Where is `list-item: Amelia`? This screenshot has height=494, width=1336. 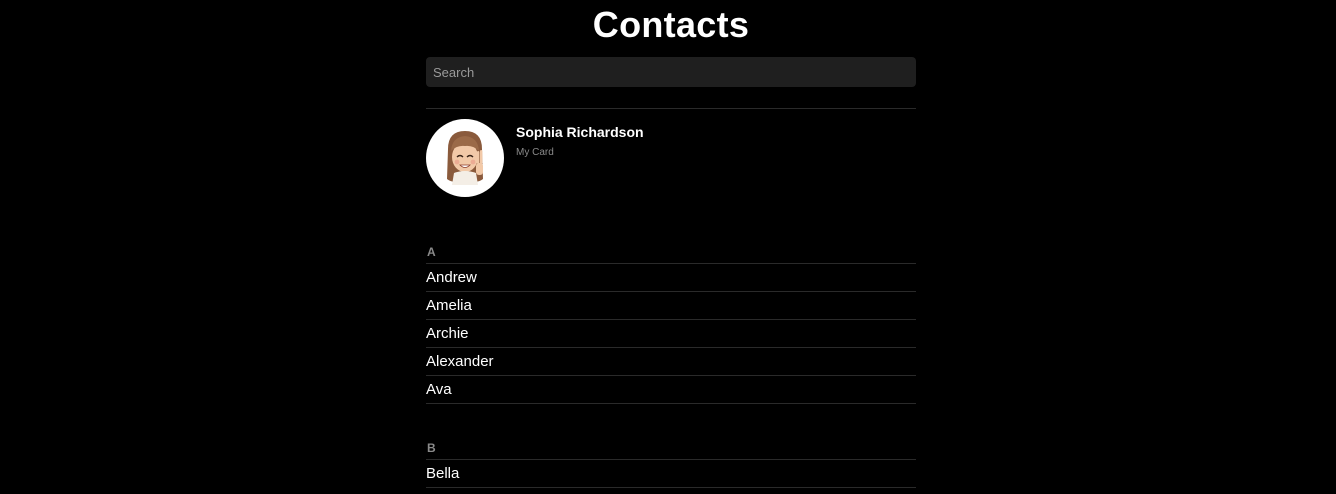 list-item: Amelia is located at coordinates (671, 306).